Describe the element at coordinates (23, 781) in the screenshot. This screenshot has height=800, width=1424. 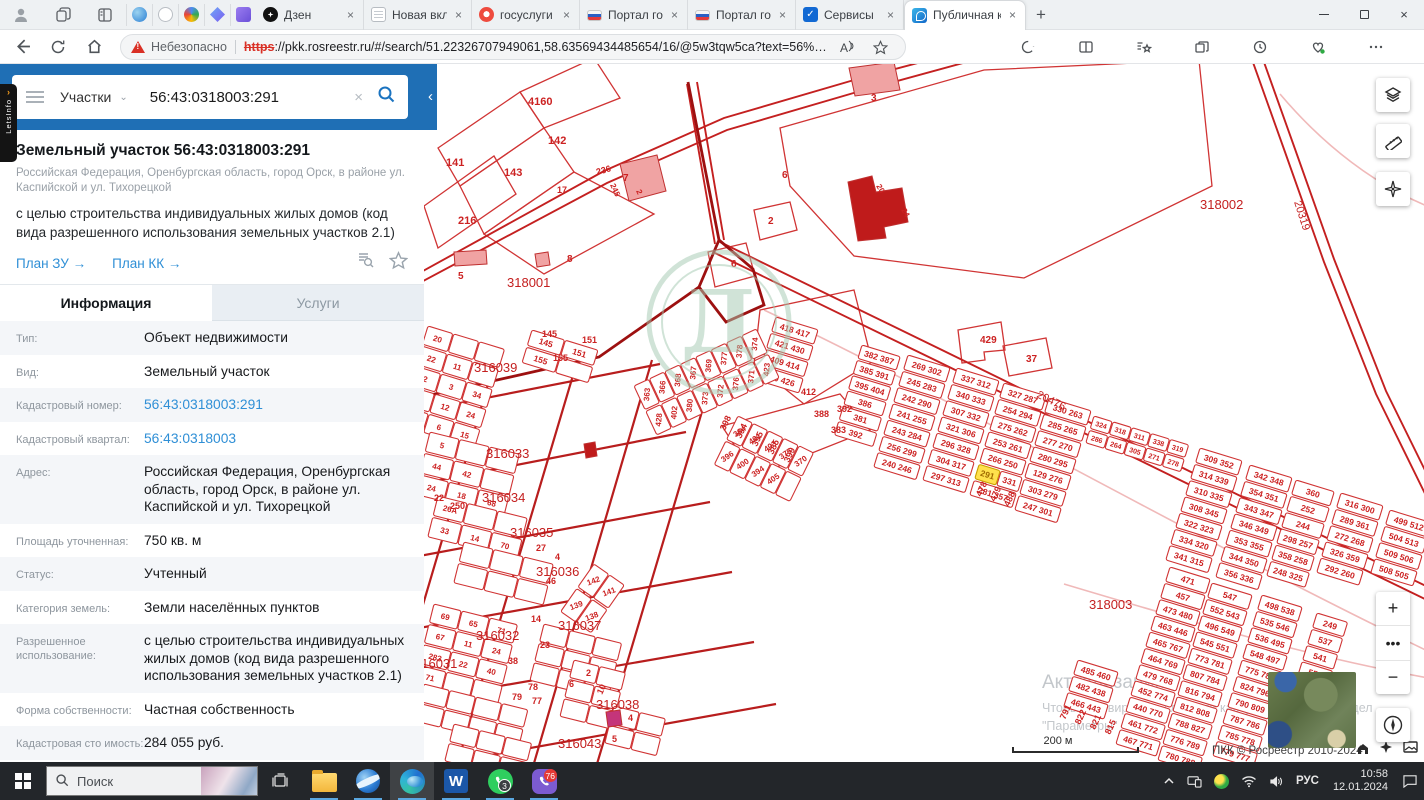
I see `start-button` at that location.